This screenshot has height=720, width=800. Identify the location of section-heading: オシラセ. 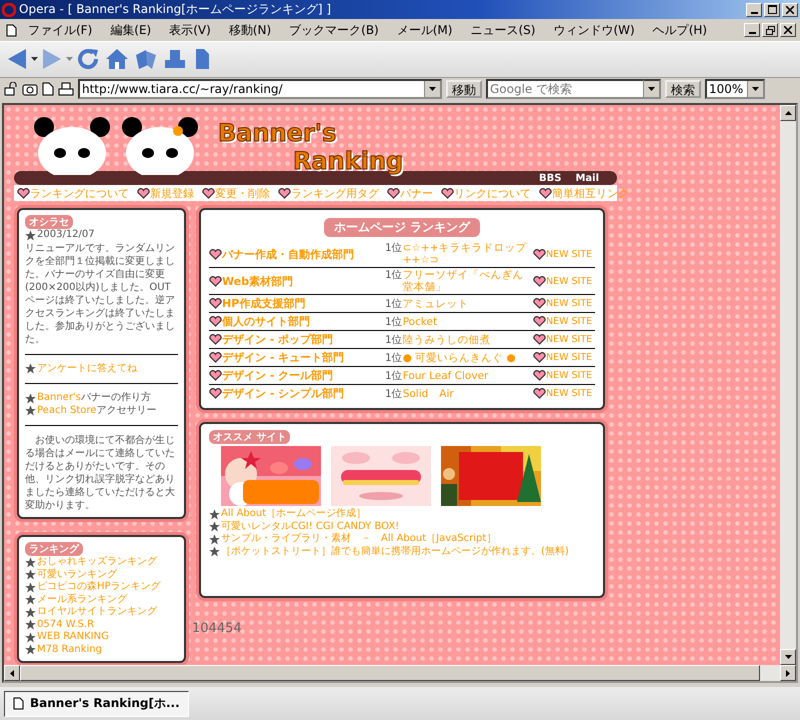
(49, 222).